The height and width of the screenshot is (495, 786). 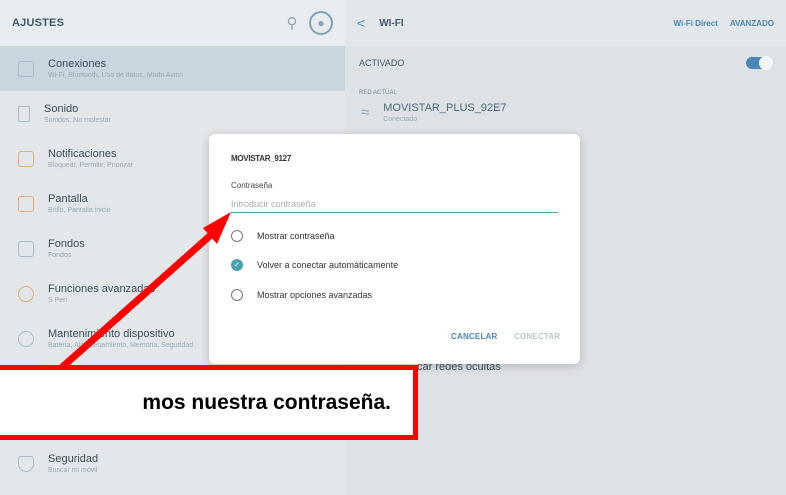 I want to click on shield-icon, so click(x=26, y=463).